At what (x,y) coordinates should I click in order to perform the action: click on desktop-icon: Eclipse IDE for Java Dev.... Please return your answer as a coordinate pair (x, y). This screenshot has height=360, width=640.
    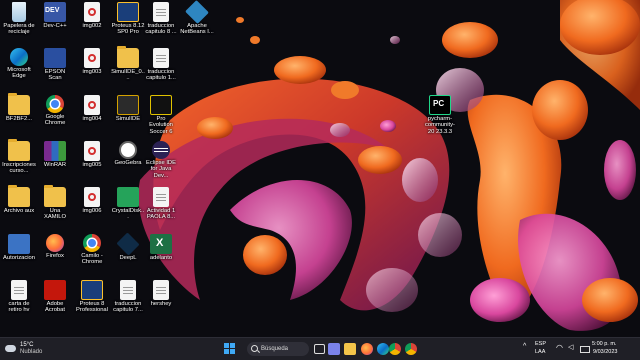
    Looking at the image, I should click on (161, 160).